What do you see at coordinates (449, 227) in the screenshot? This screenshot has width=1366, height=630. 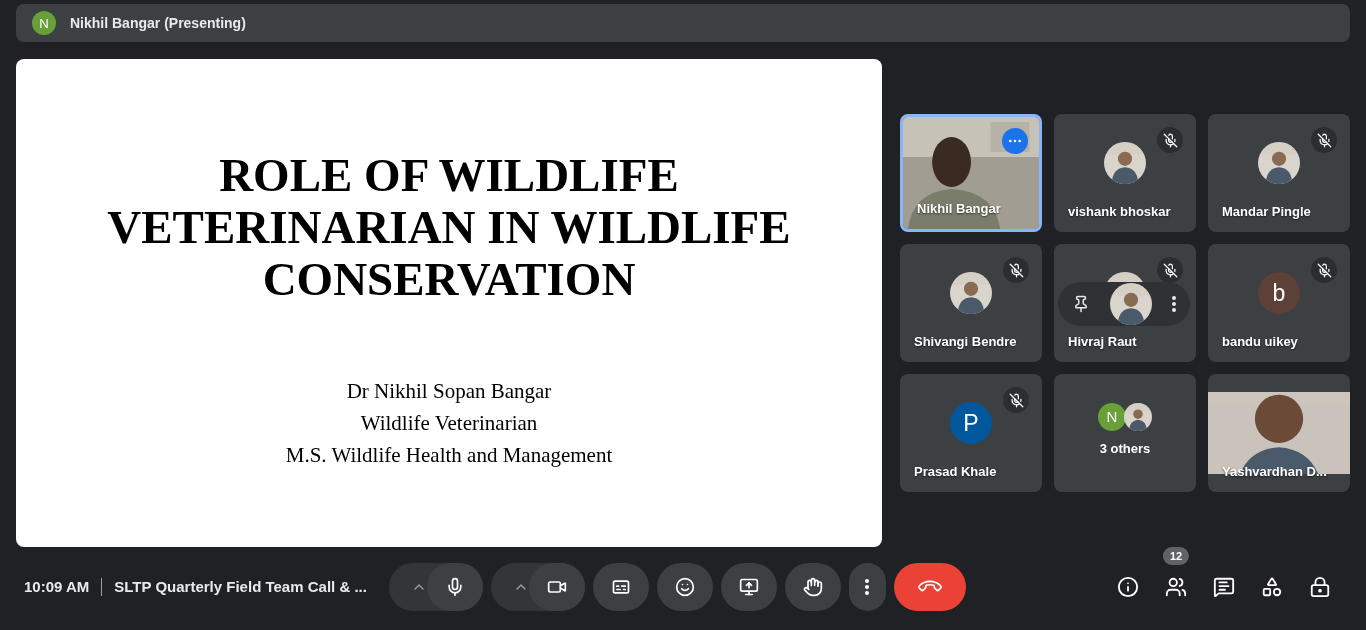 I see `slide-title: VETERINARIAN IN WILDLIFE` at bounding box center [449, 227].